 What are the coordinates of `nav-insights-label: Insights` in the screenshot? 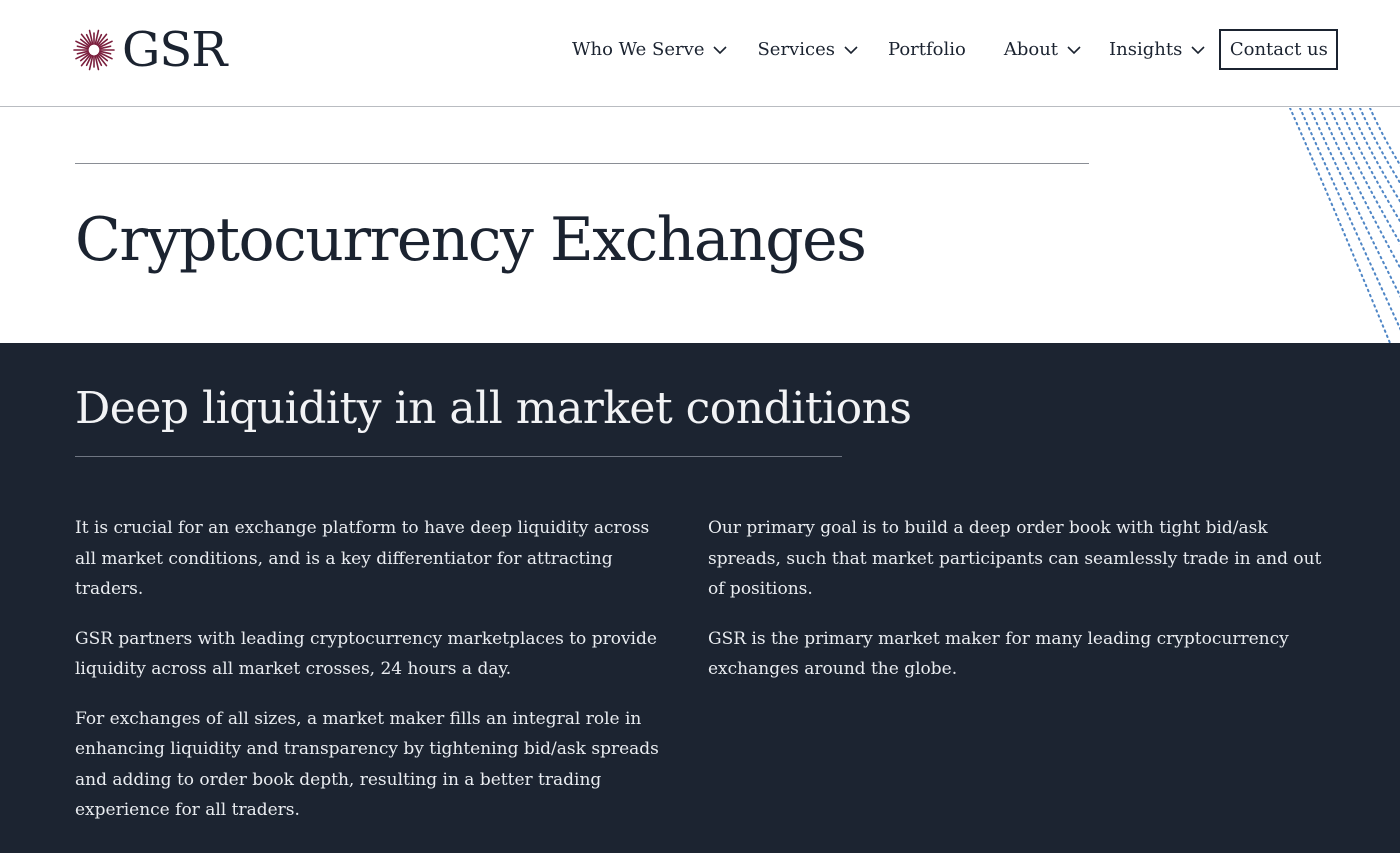 It's located at (1146, 49).